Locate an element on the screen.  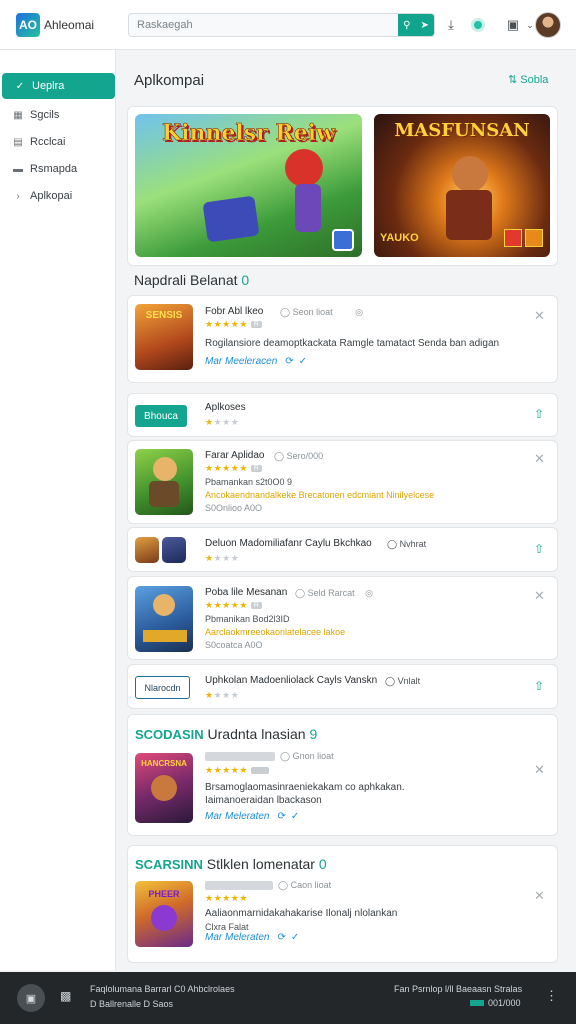
rating-badge: R is located at coordinates (256, 469).